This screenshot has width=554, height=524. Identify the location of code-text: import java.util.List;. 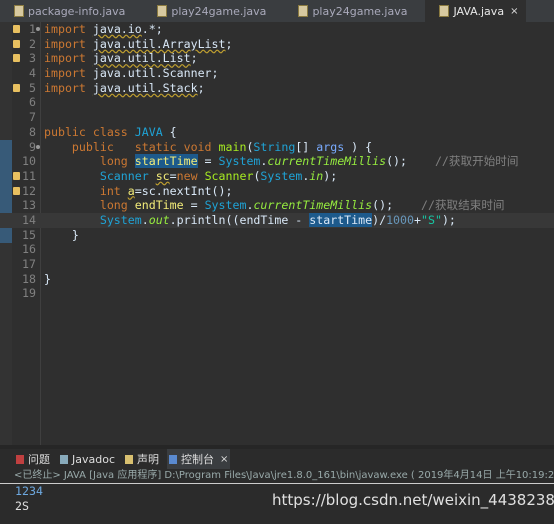
(121, 58).